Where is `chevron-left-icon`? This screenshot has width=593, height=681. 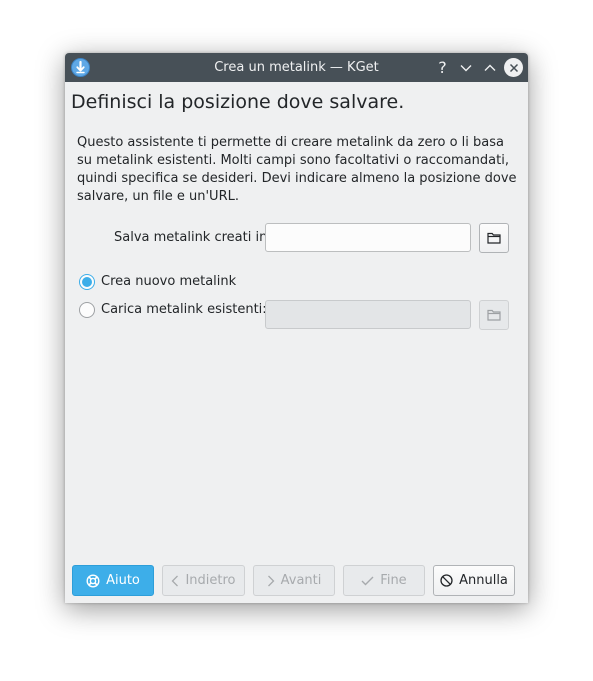
chevron-left-icon is located at coordinates (175, 580).